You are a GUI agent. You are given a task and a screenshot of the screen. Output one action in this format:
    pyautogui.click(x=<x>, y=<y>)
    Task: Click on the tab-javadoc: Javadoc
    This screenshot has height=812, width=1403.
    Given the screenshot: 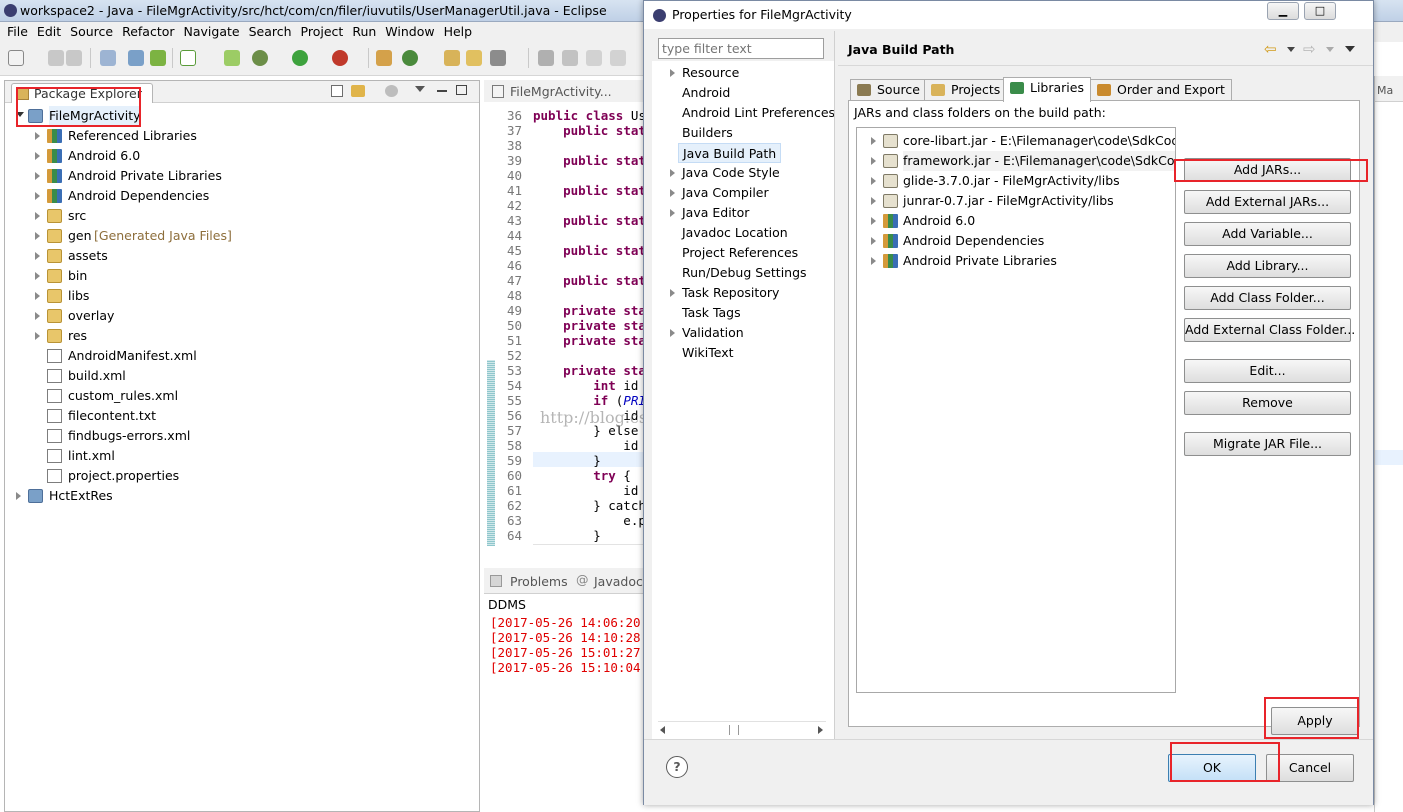 What is the action you would take?
    pyautogui.click(x=618, y=581)
    